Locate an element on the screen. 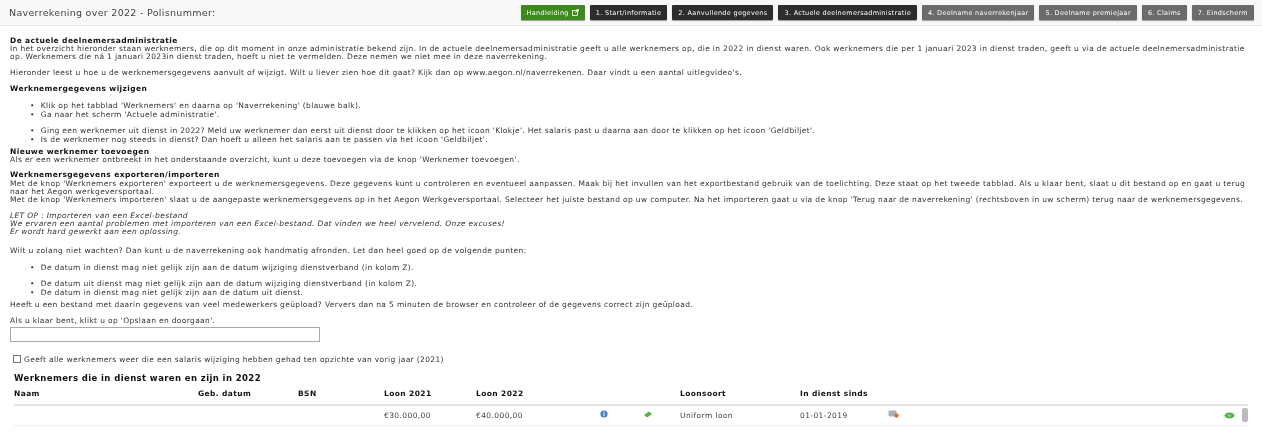 This screenshot has height=443, width=1262. info-icon is located at coordinates (604, 414).